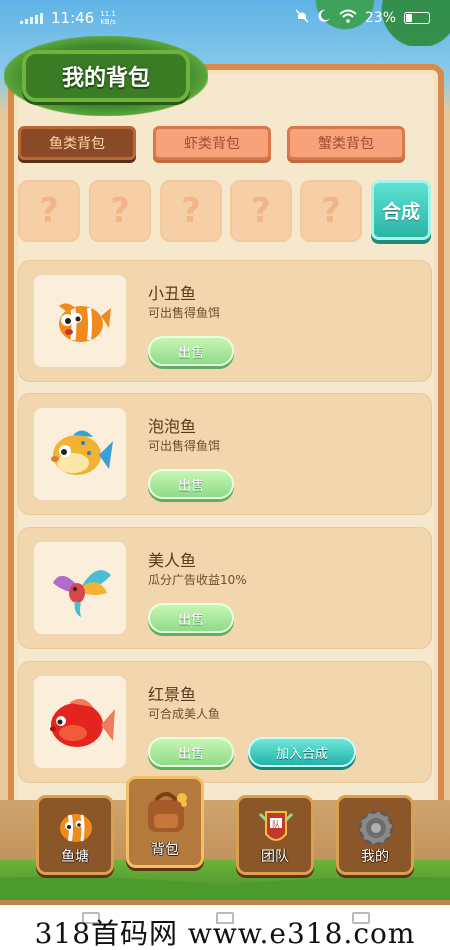 This screenshot has width=450, height=950. Describe the element at coordinates (172, 426) in the screenshot. I see `fish-name: 泡泡鱼` at that location.